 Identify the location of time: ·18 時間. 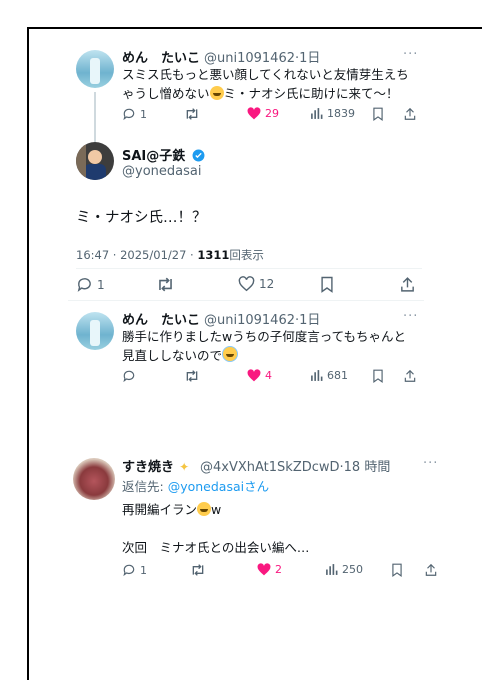
(365, 467).